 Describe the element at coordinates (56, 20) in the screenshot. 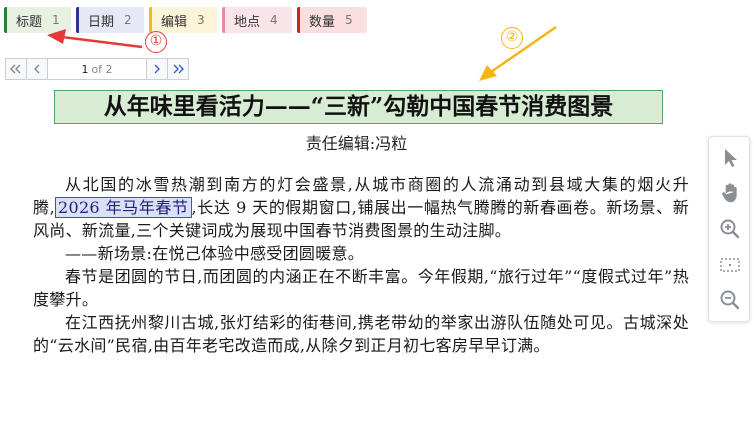

I see `tab-number: 1` at that location.